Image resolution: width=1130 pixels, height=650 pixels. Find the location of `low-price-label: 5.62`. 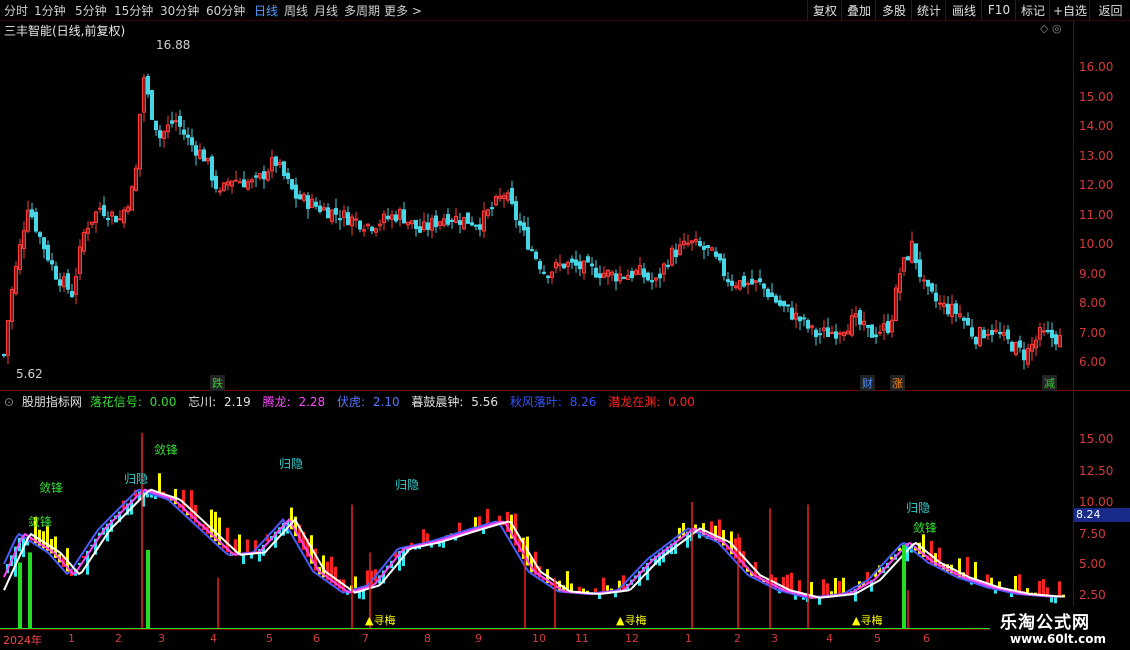

low-price-label: 5.62 is located at coordinates (29, 374).